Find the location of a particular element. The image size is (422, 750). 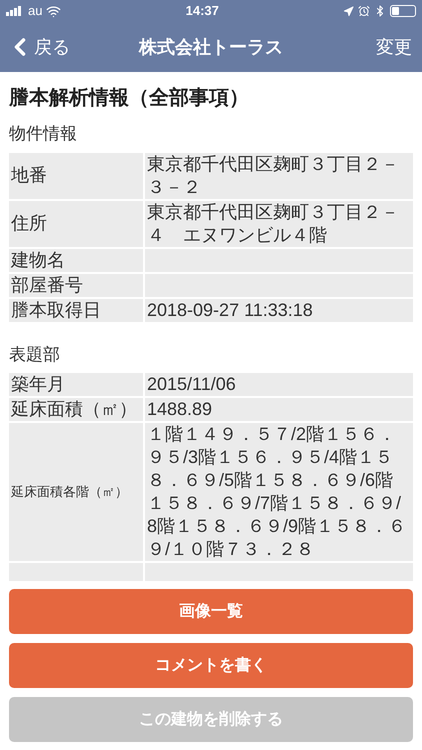

table-cell: 2018-09-27 11:33:18 is located at coordinates (279, 310).